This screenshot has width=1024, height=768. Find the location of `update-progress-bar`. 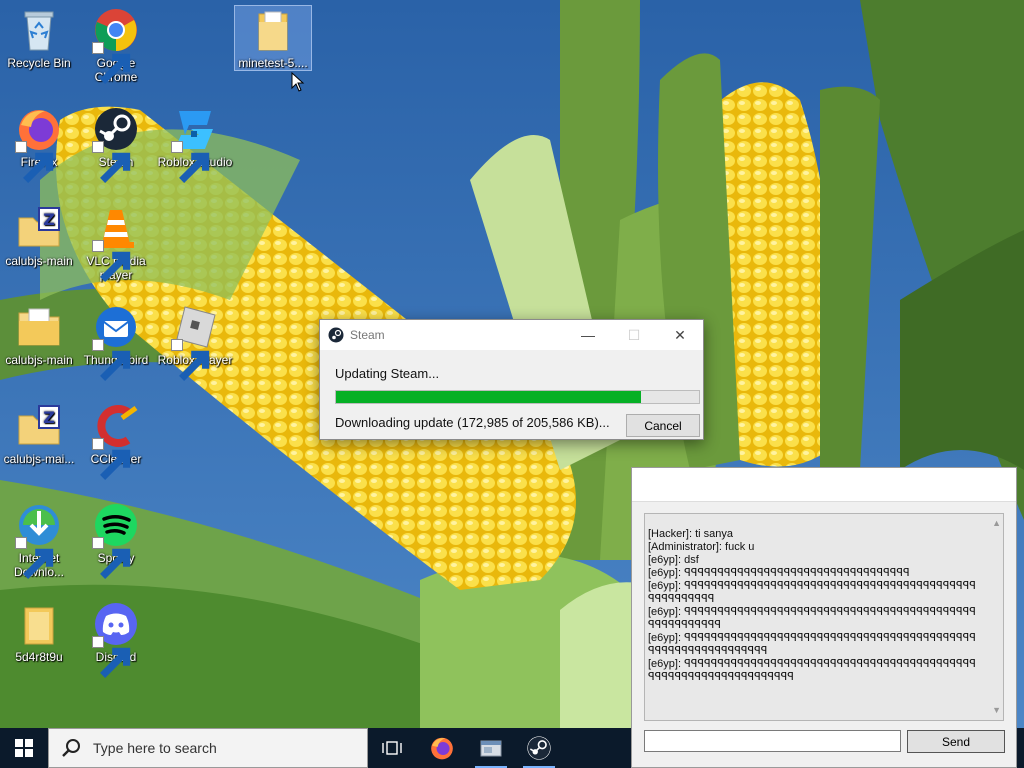

update-progress-bar is located at coordinates (517, 397).